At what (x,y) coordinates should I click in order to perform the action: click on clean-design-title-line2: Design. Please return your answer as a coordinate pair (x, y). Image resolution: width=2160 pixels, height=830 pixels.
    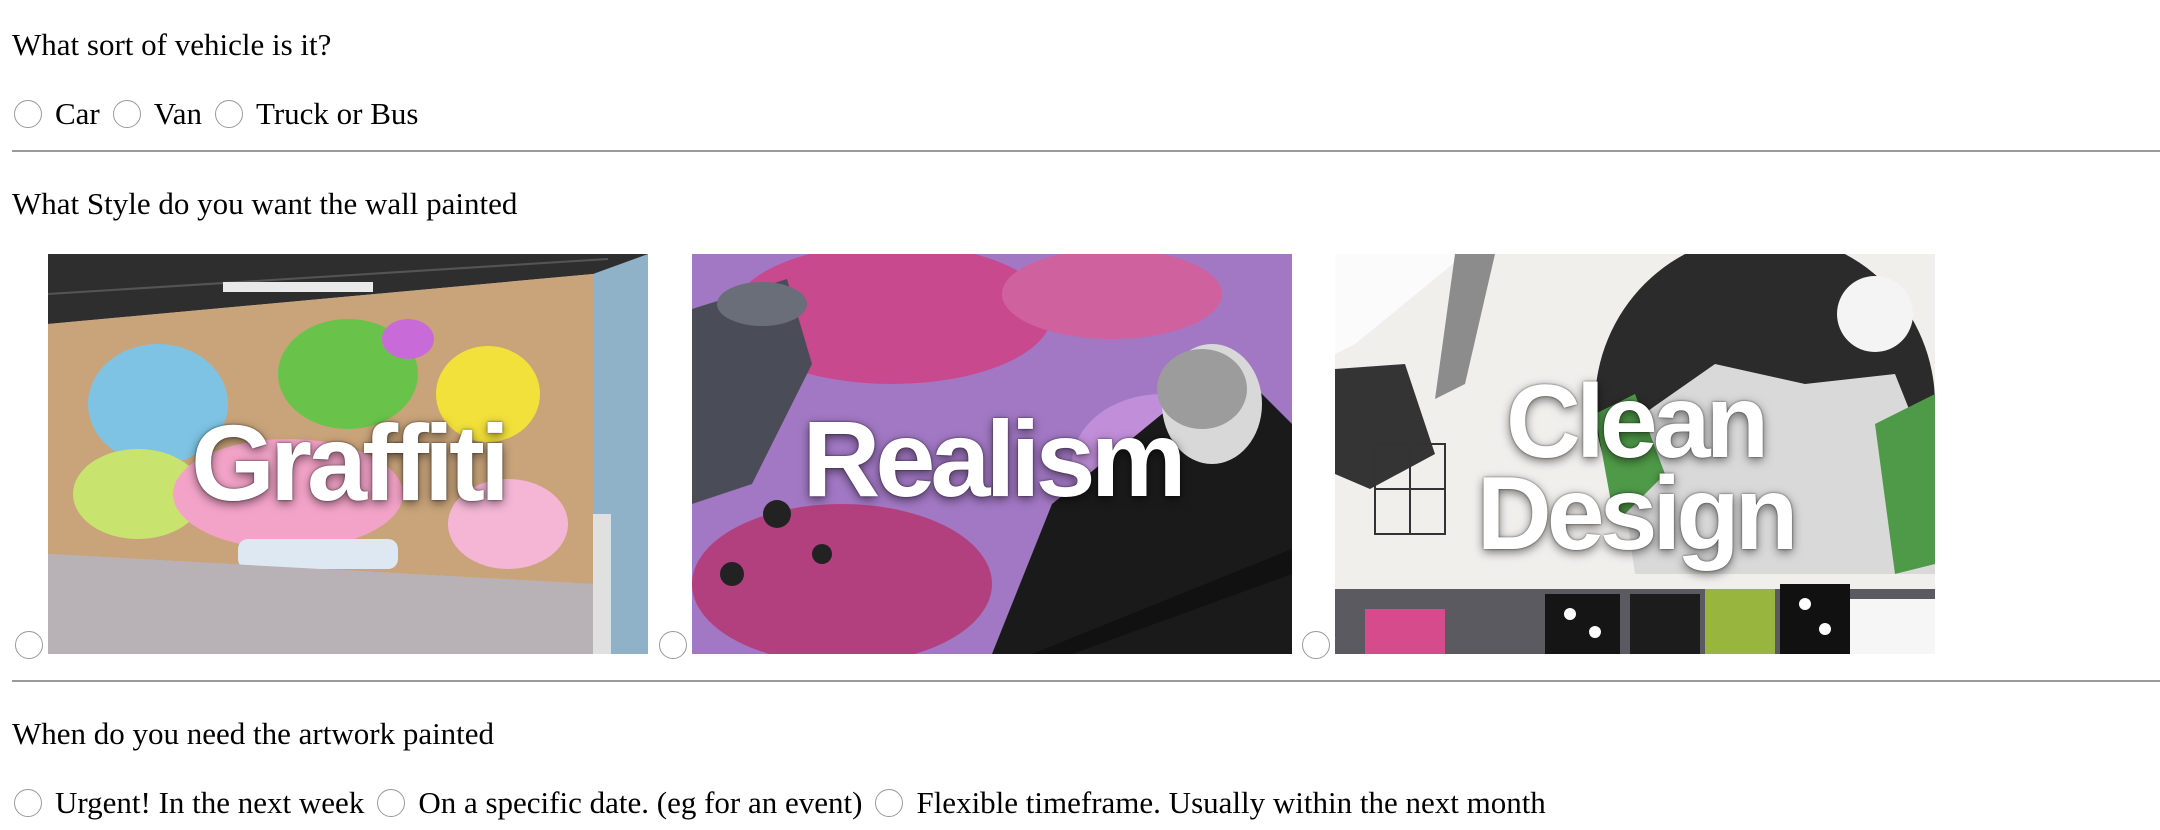
    Looking at the image, I should click on (1637, 514).